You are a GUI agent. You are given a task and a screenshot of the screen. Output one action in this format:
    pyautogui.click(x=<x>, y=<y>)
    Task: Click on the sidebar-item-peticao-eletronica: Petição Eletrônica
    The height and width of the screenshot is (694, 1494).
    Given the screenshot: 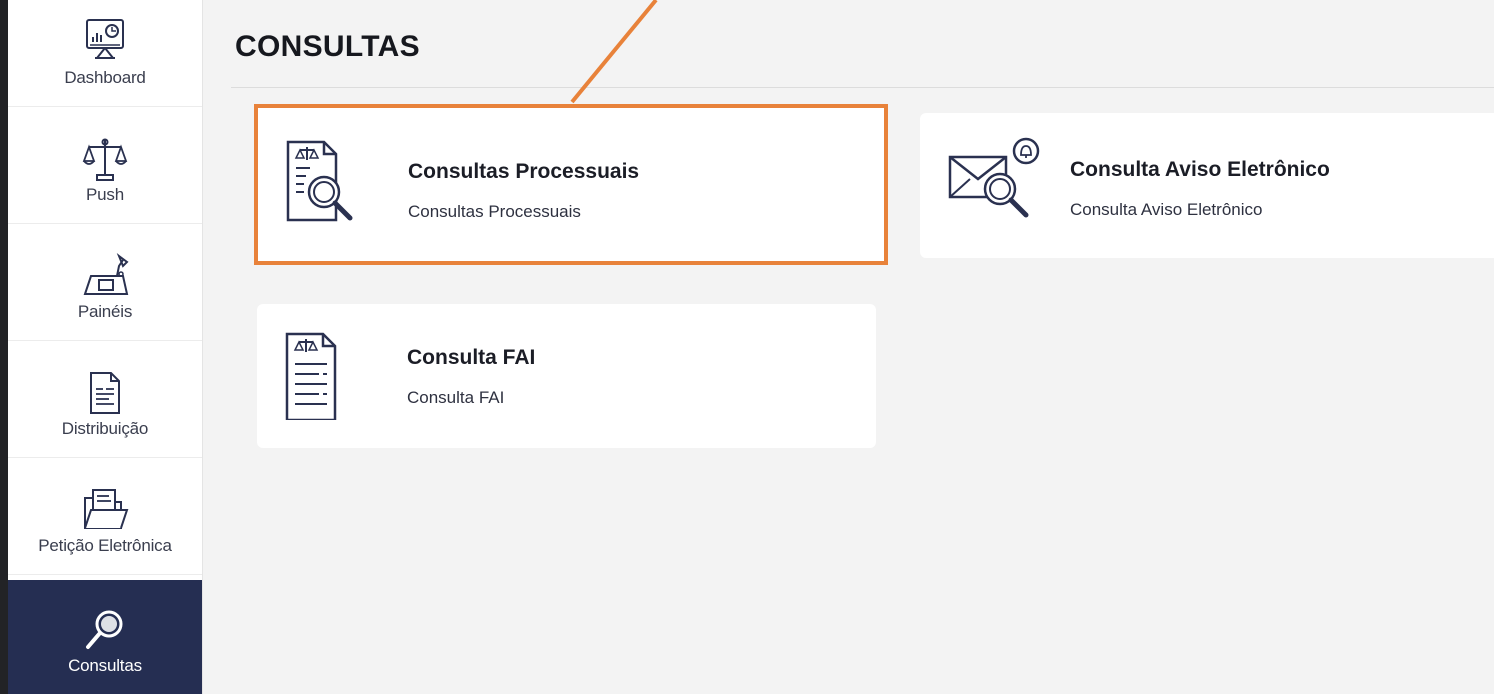 What is the action you would take?
    pyautogui.click(x=105, y=516)
    